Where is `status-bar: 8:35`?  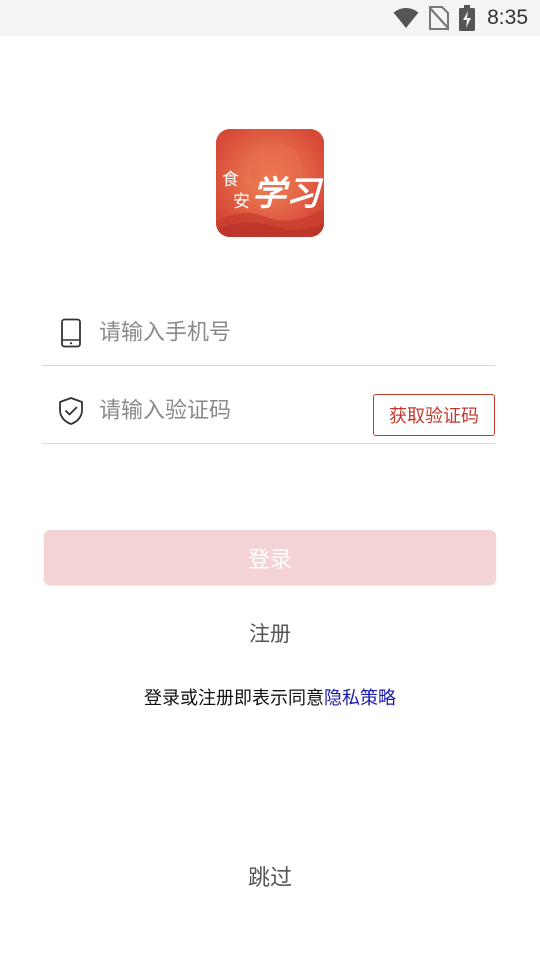
status-bar: 8:35 is located at coordinates (270, 18).